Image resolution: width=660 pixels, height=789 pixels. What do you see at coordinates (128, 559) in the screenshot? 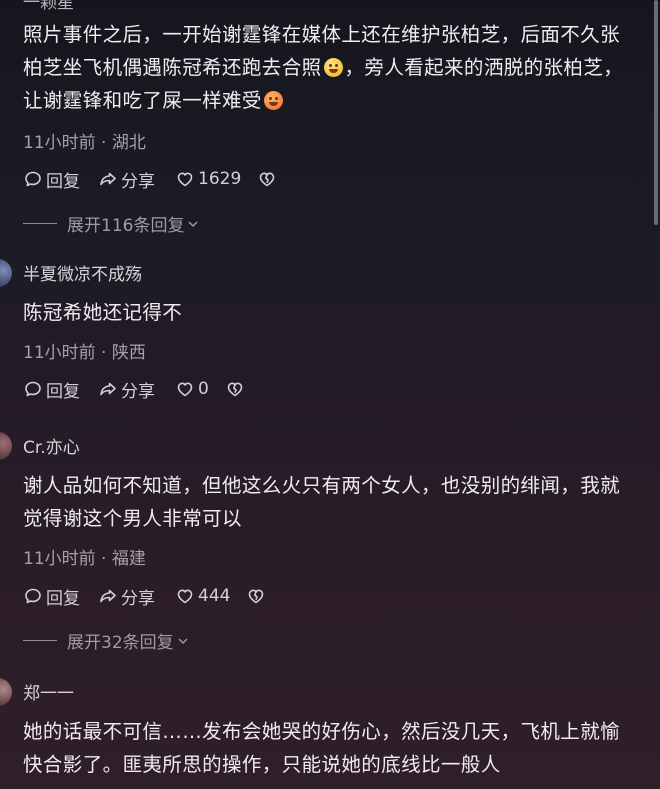
I see `comment-location: 福建` at bounding box center [128, 559].